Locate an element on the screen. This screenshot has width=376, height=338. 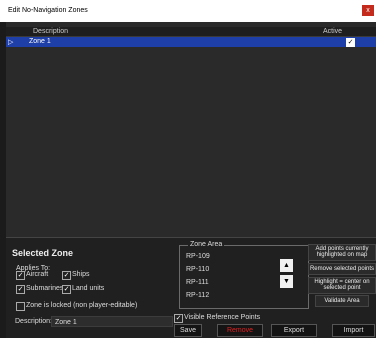
export-button: Export is located at coordinates (294, 330).